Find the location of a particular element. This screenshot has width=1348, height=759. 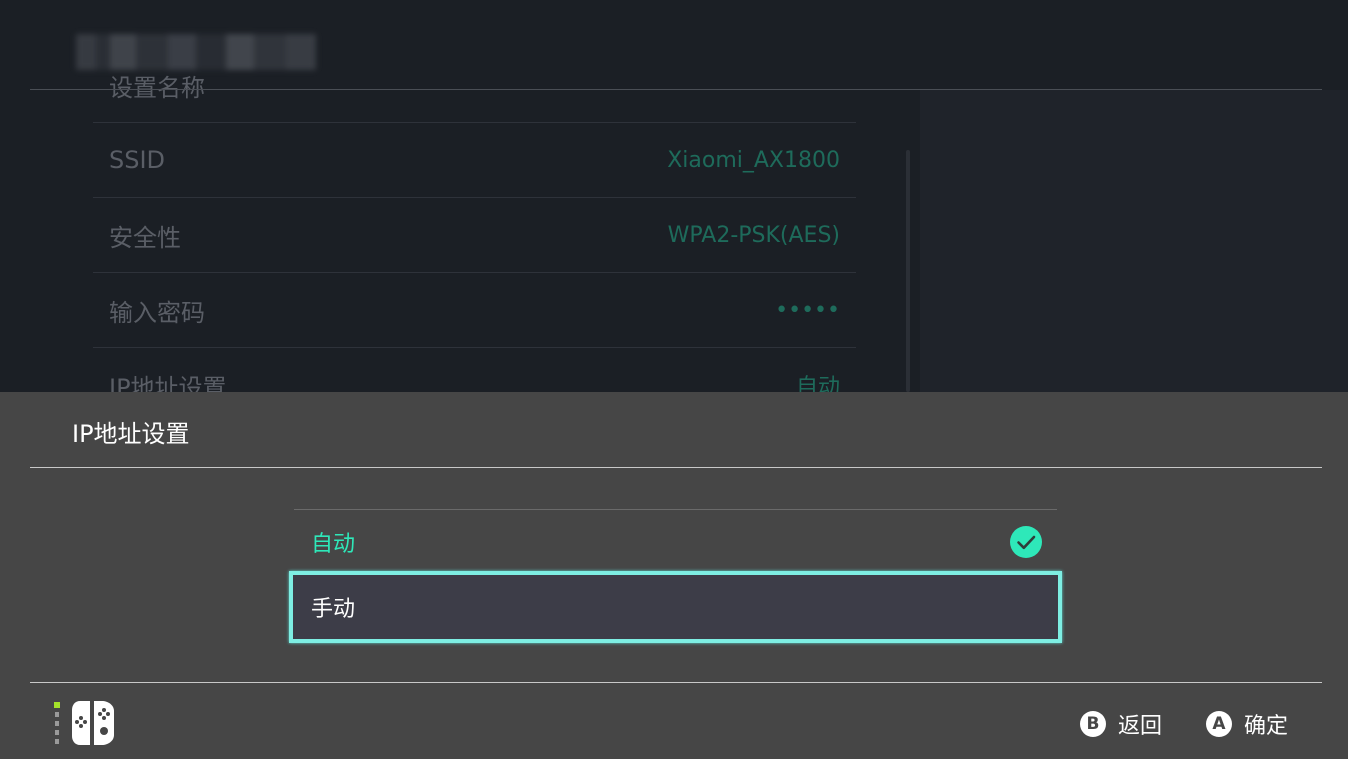

bg-row-label: IP地址设置 is located at coordinates (168, 383).